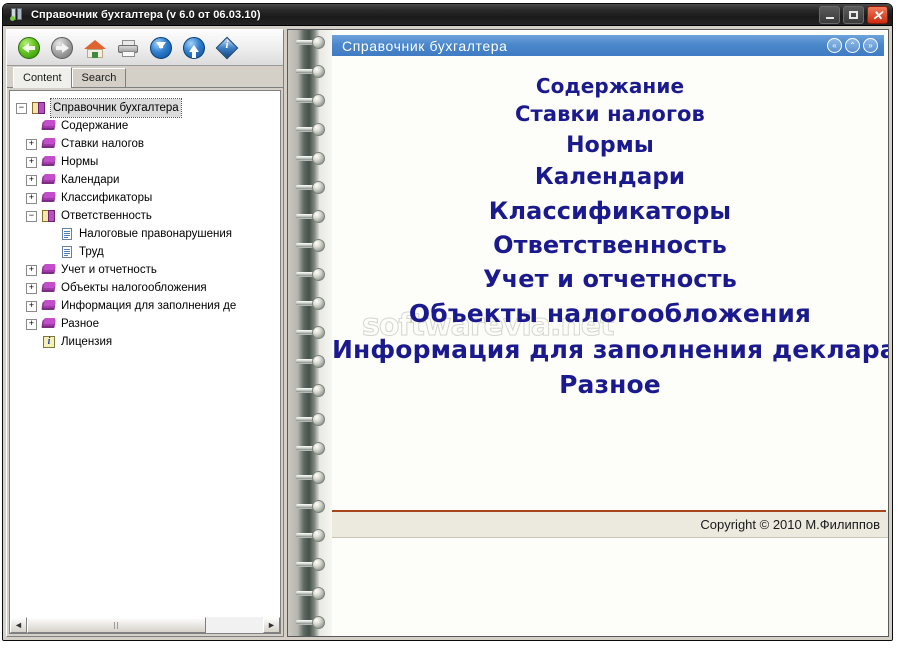 The width and height of the screenshot is (899, 651). I want to click on content-menu-link: Ставки налогов, so click(610, 115).